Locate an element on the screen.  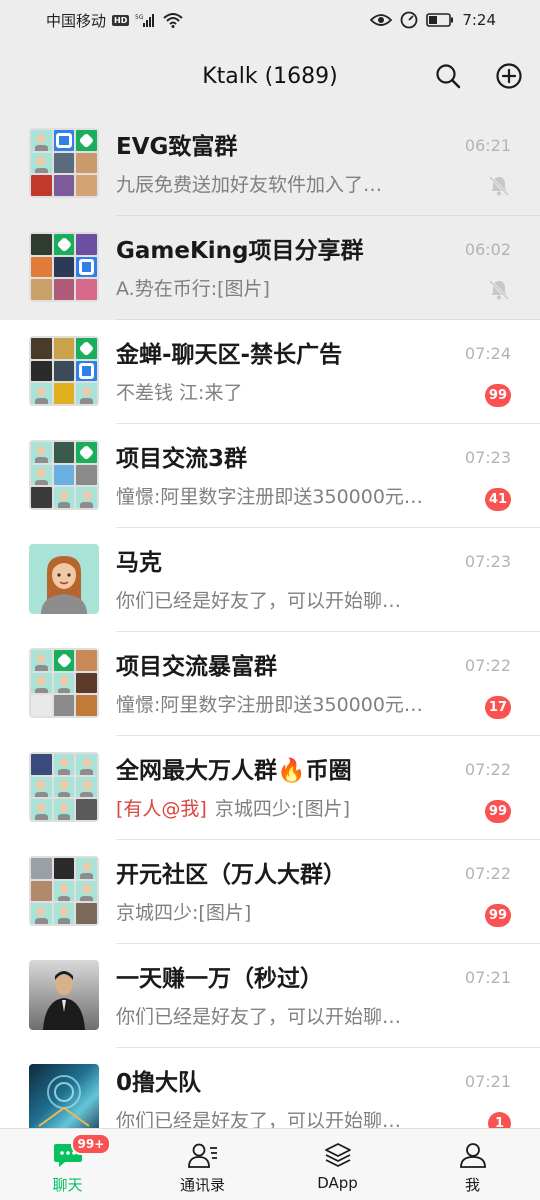
chat-name: 项目交流3群 is located at coordinates (182, 459).